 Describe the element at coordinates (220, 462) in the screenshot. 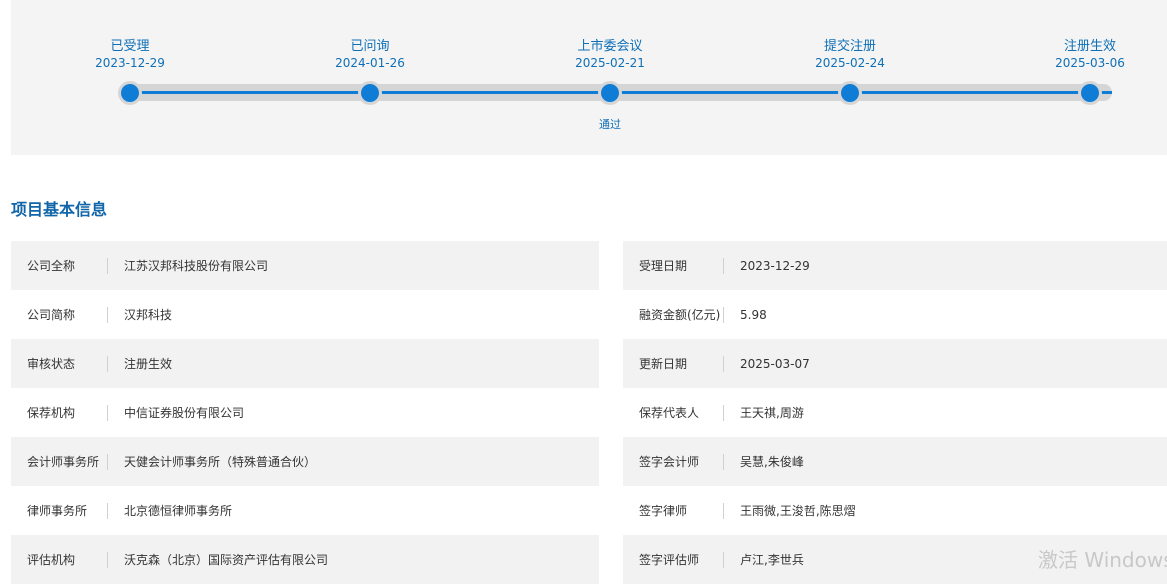

I see `info-value: 天健会计师事务所（特殊普通合伙）` at that location.